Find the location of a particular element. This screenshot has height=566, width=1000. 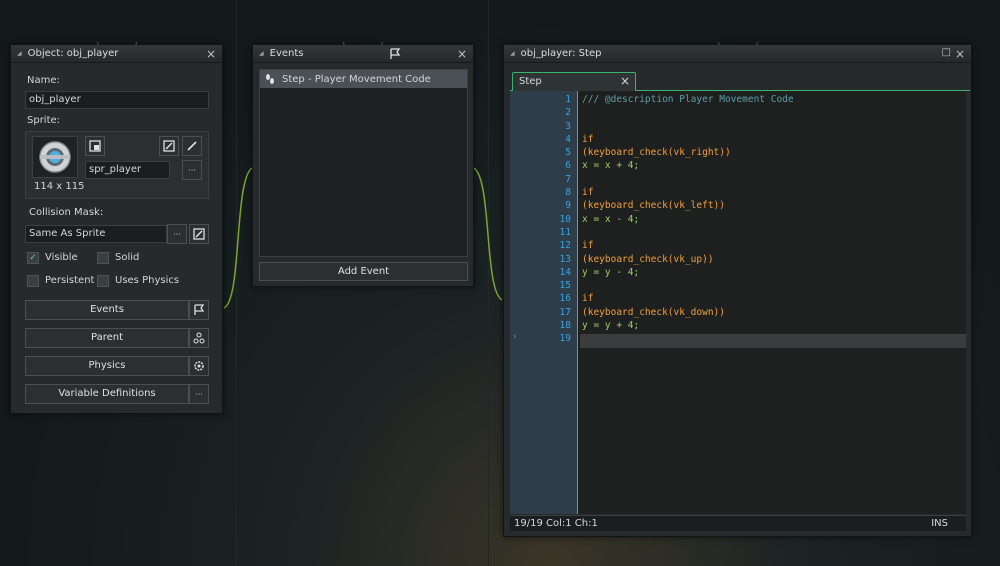

code-line: y = y - 4; is located at coordinates (611, 272).